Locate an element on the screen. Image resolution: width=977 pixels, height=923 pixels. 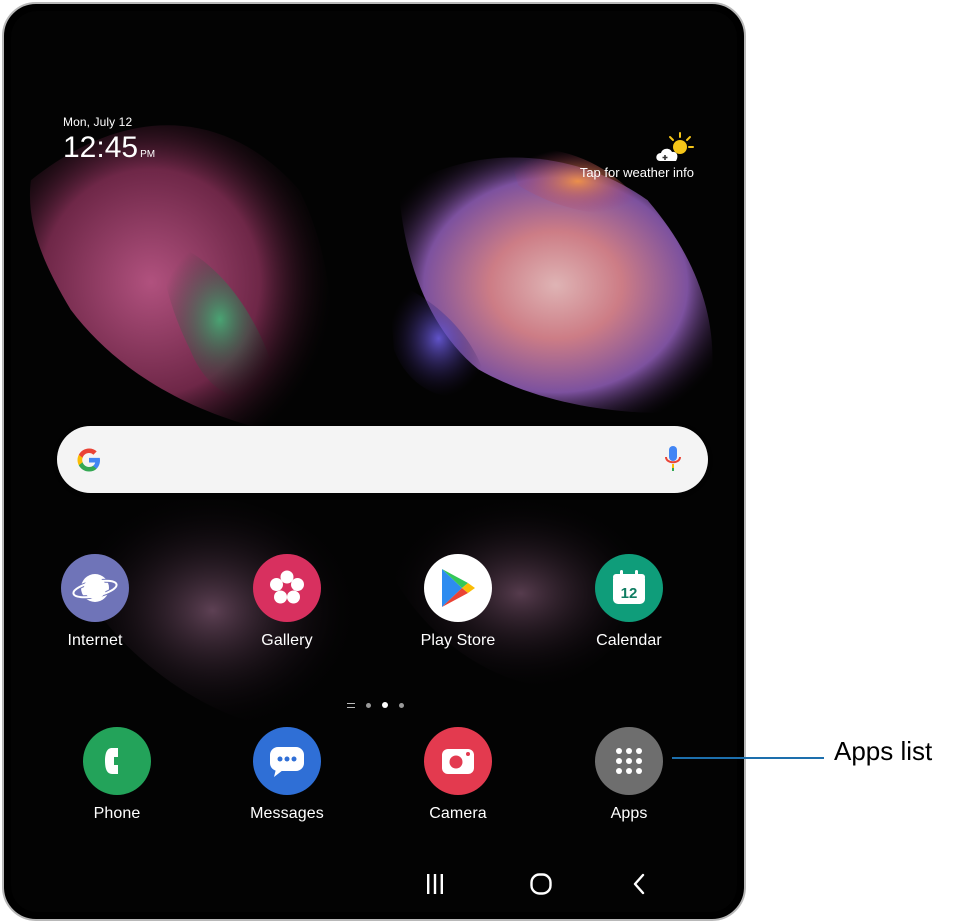
navigation-bar is located at coordinates (374, 886).